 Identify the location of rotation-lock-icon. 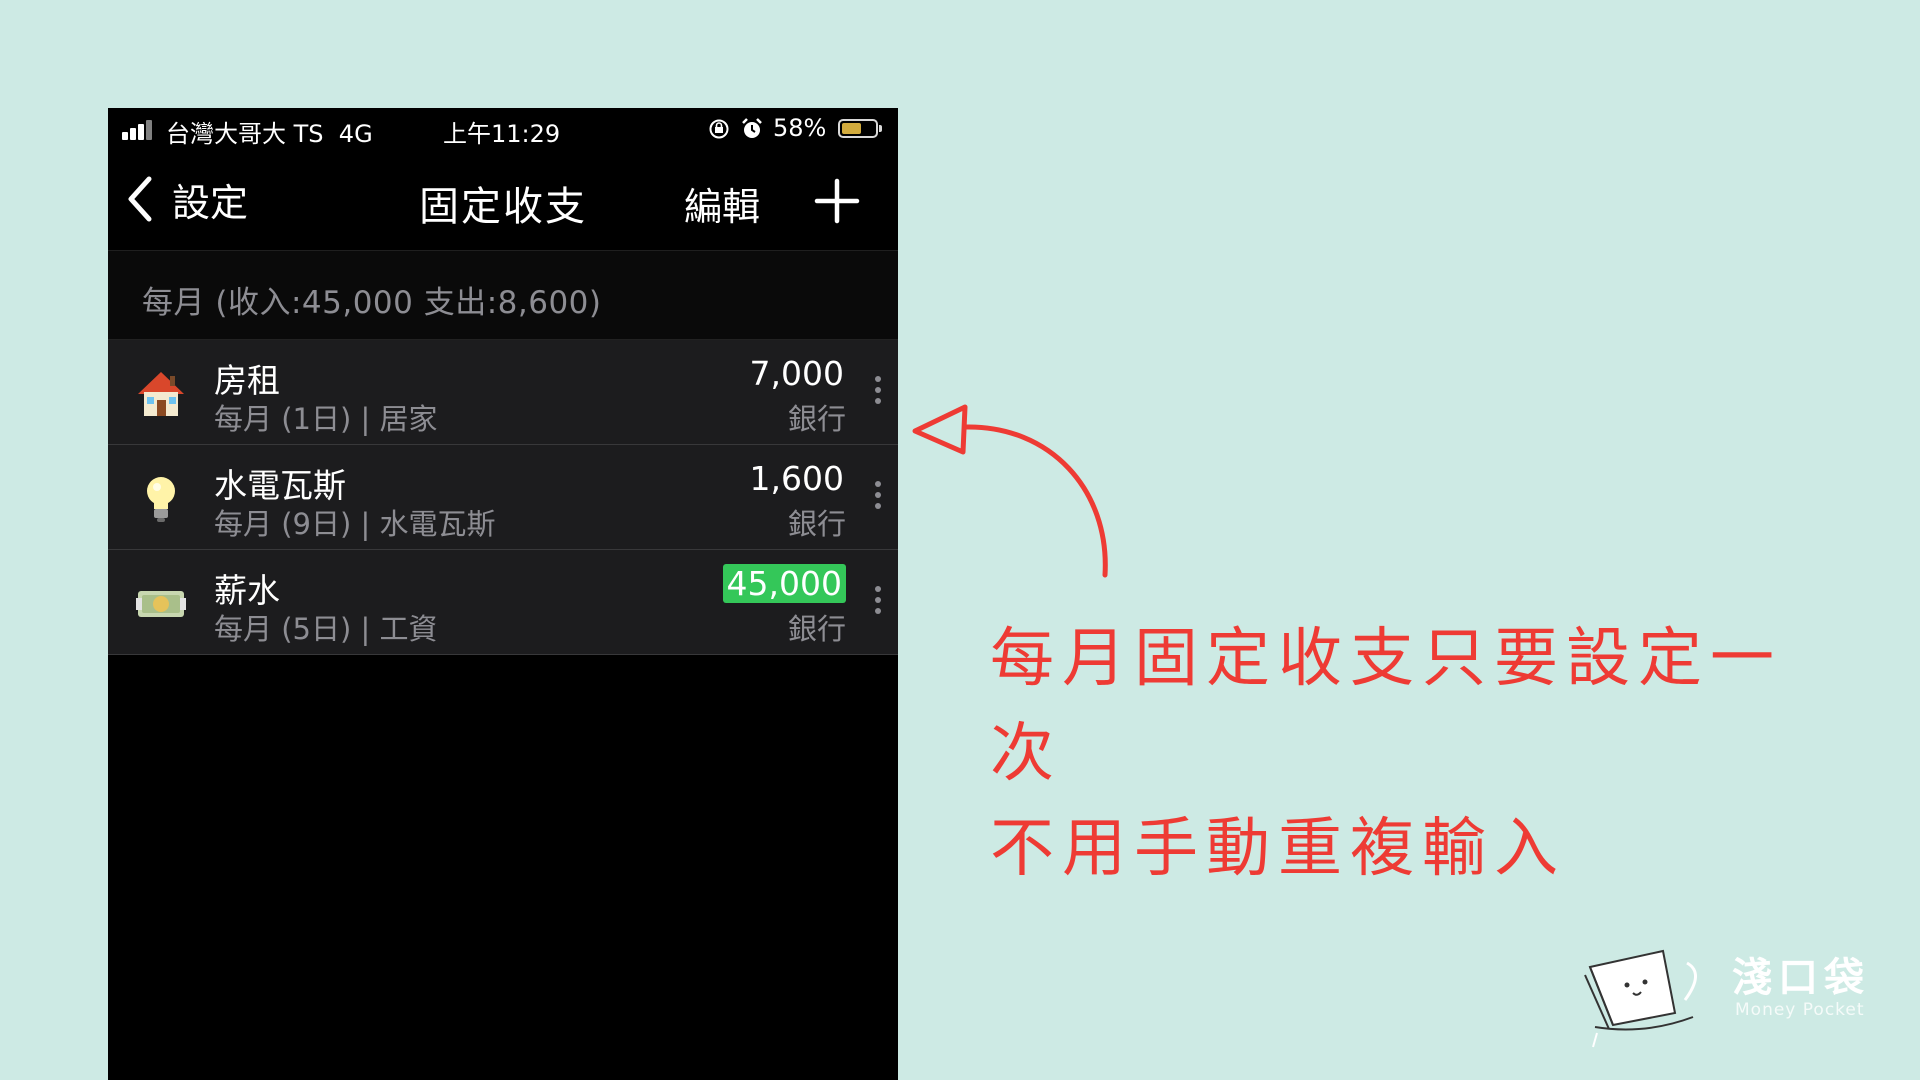
(719, 129).